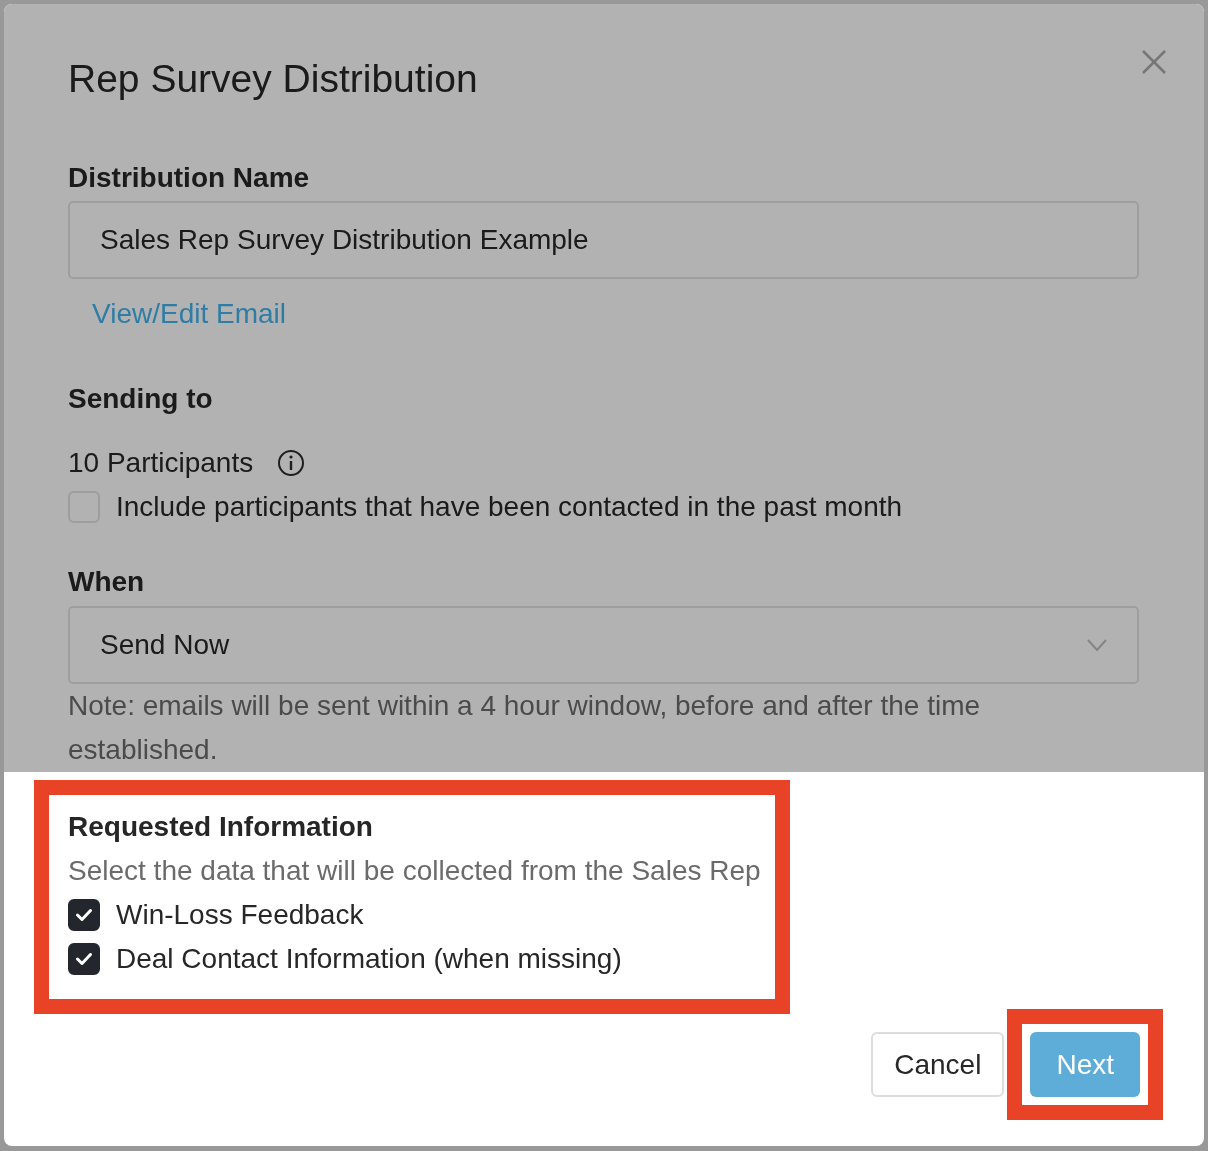  I want to click on section-title: Requested Information, so click(221, 827).